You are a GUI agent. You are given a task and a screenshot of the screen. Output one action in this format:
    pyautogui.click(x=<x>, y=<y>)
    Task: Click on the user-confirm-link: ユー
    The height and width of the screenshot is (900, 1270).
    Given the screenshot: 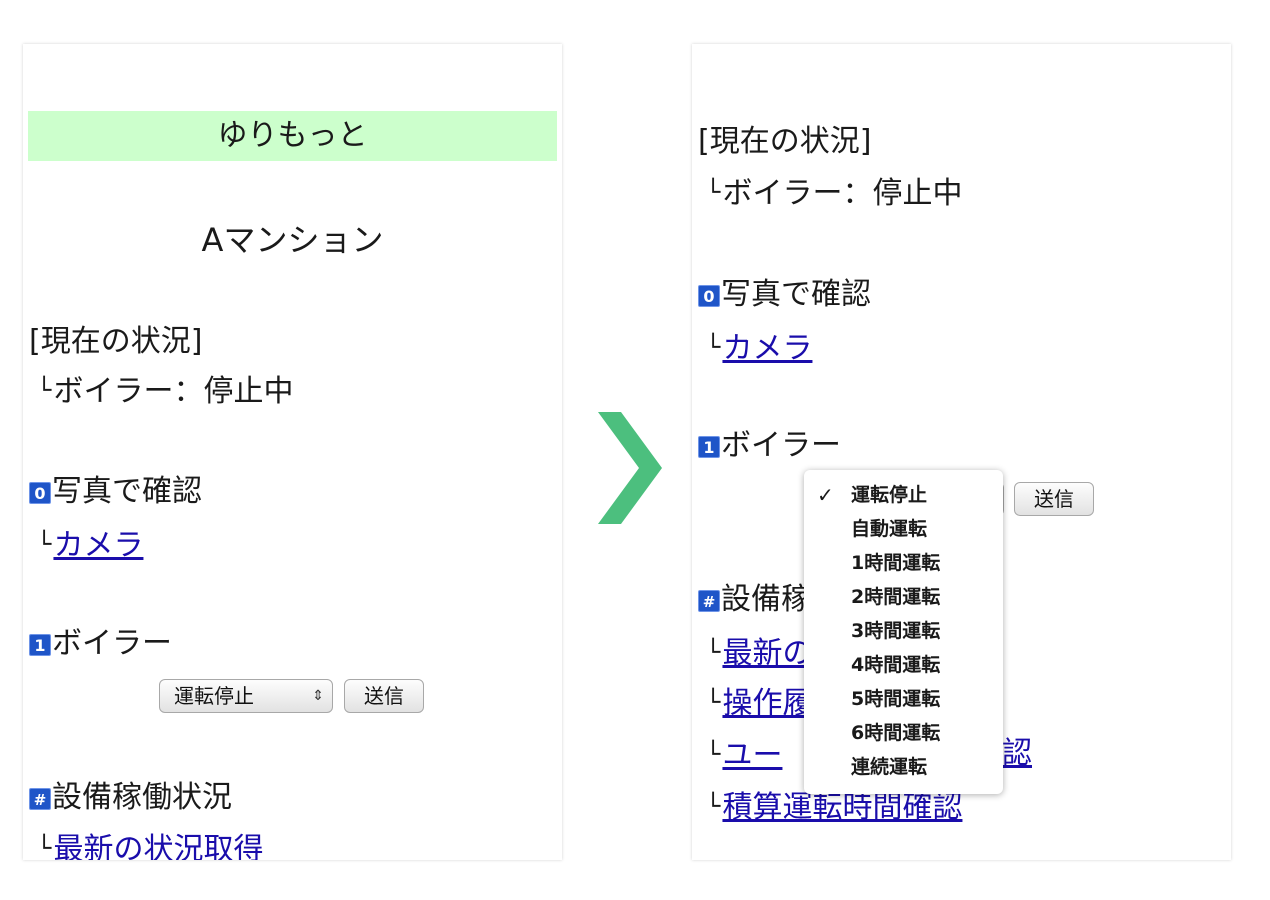 What is the action you would take?
    pyautogui.click(x=752, y=755)
    